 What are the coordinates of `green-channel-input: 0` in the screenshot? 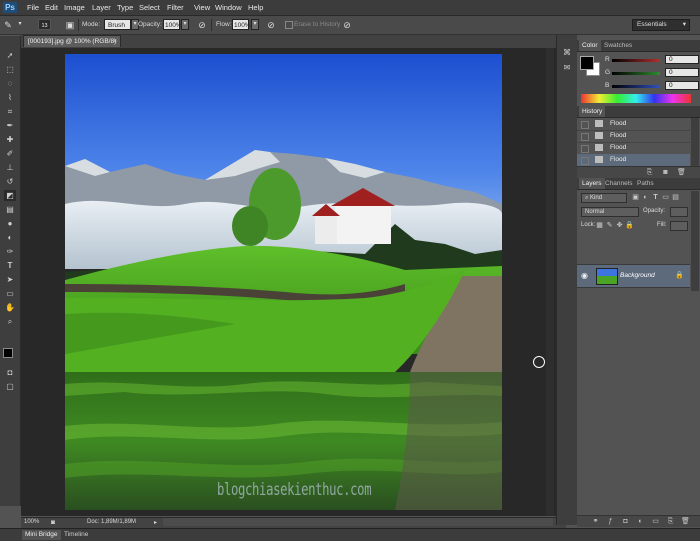 It's located at (682, 72).